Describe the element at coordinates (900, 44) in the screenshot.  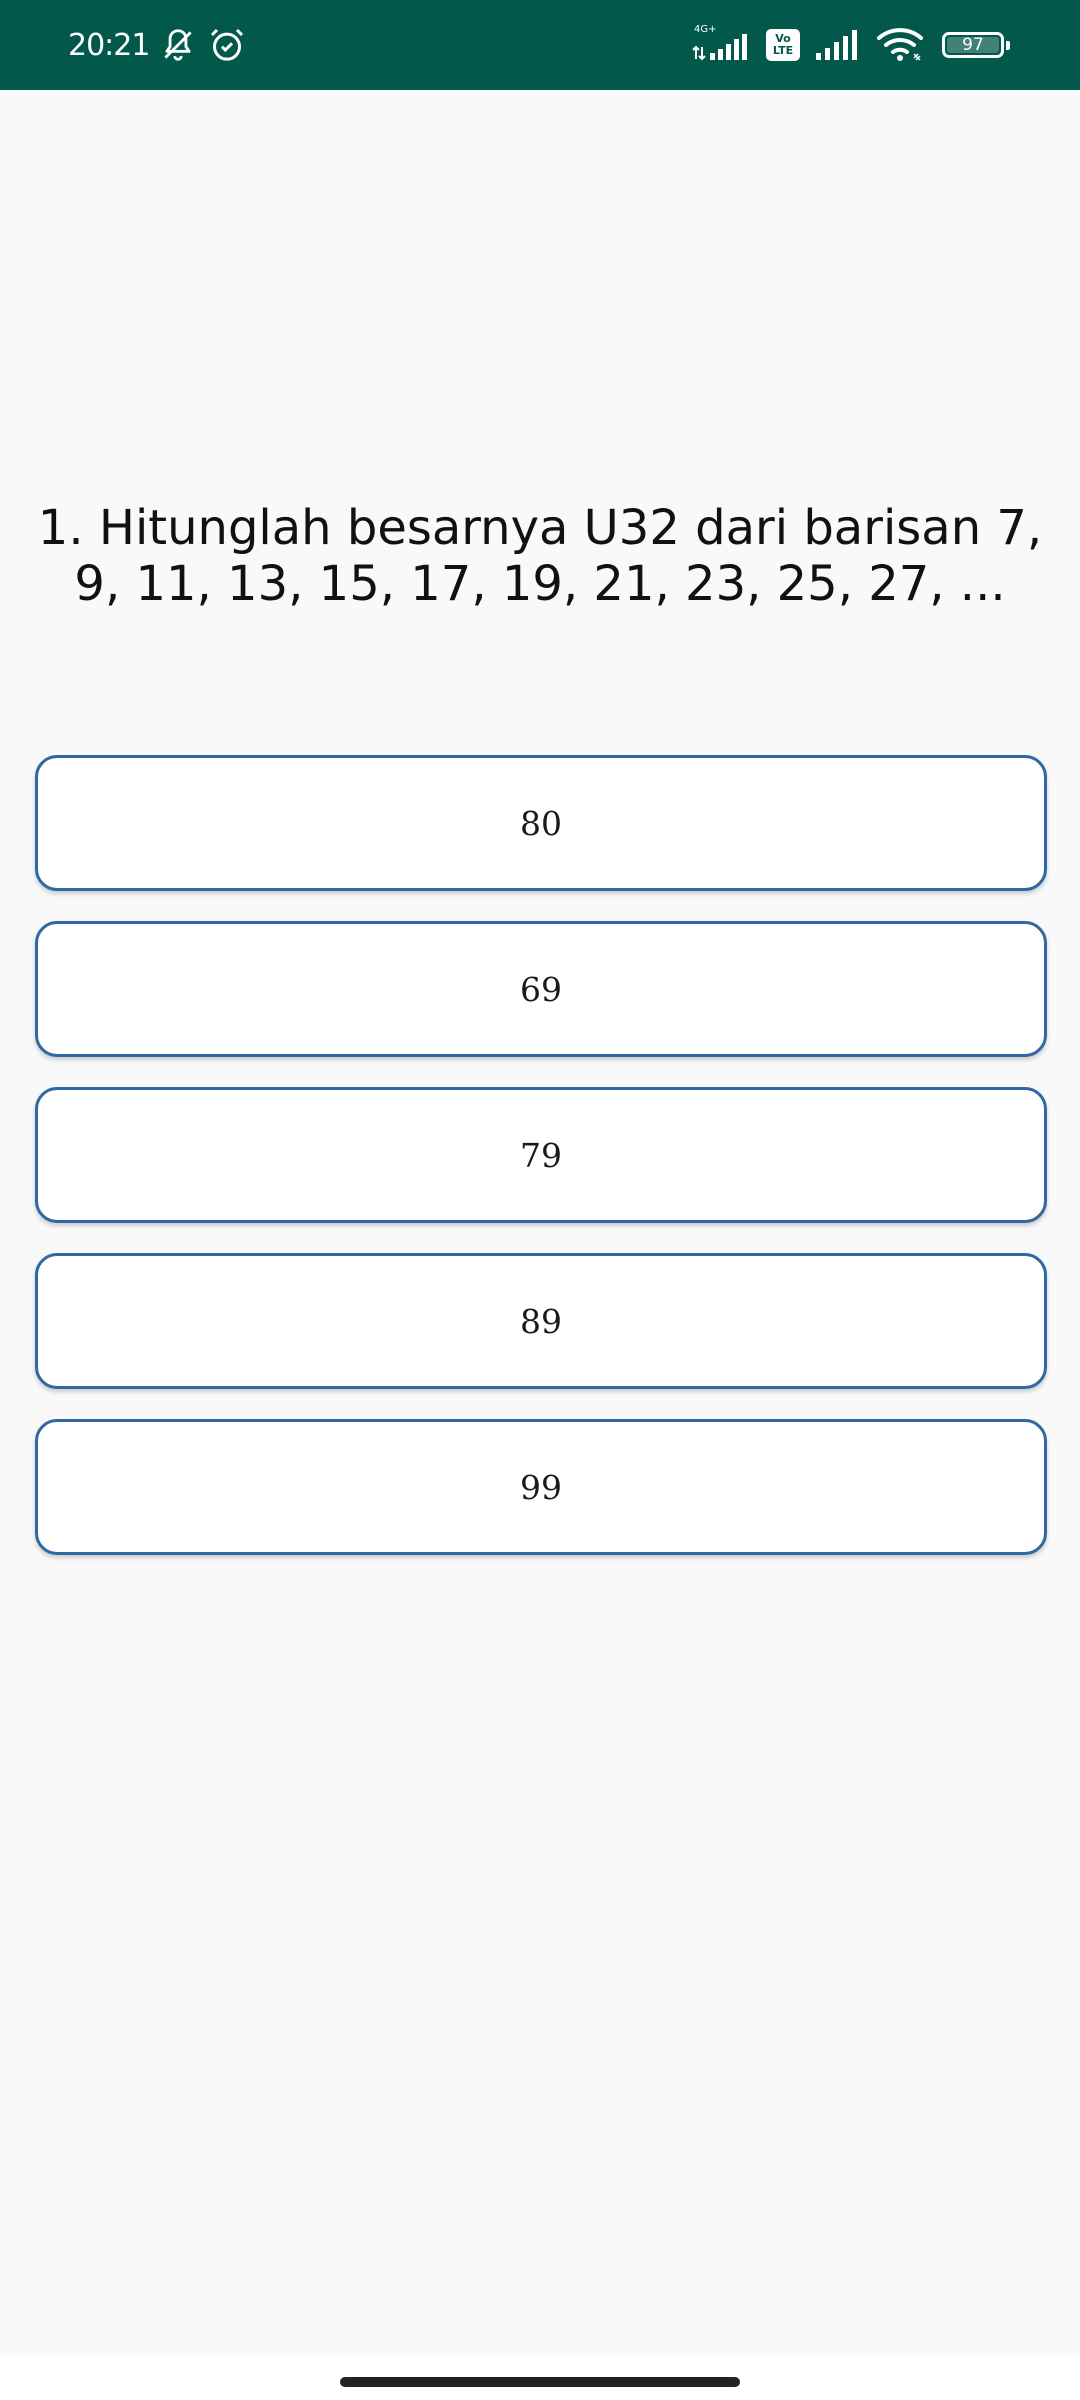
I see `wifi-icon` at that location.